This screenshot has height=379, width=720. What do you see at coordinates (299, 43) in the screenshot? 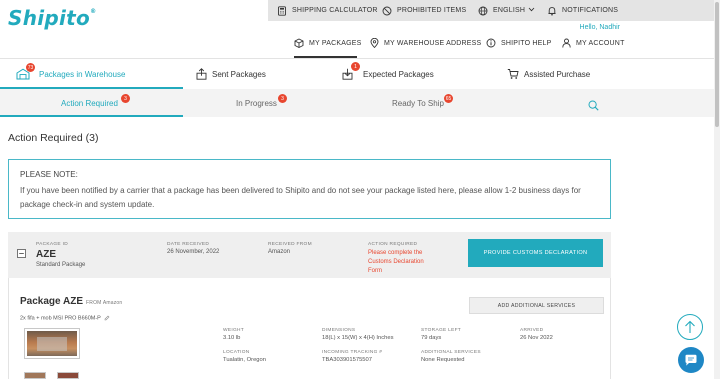
I see `box-icon` at bounding box center [299, 43].